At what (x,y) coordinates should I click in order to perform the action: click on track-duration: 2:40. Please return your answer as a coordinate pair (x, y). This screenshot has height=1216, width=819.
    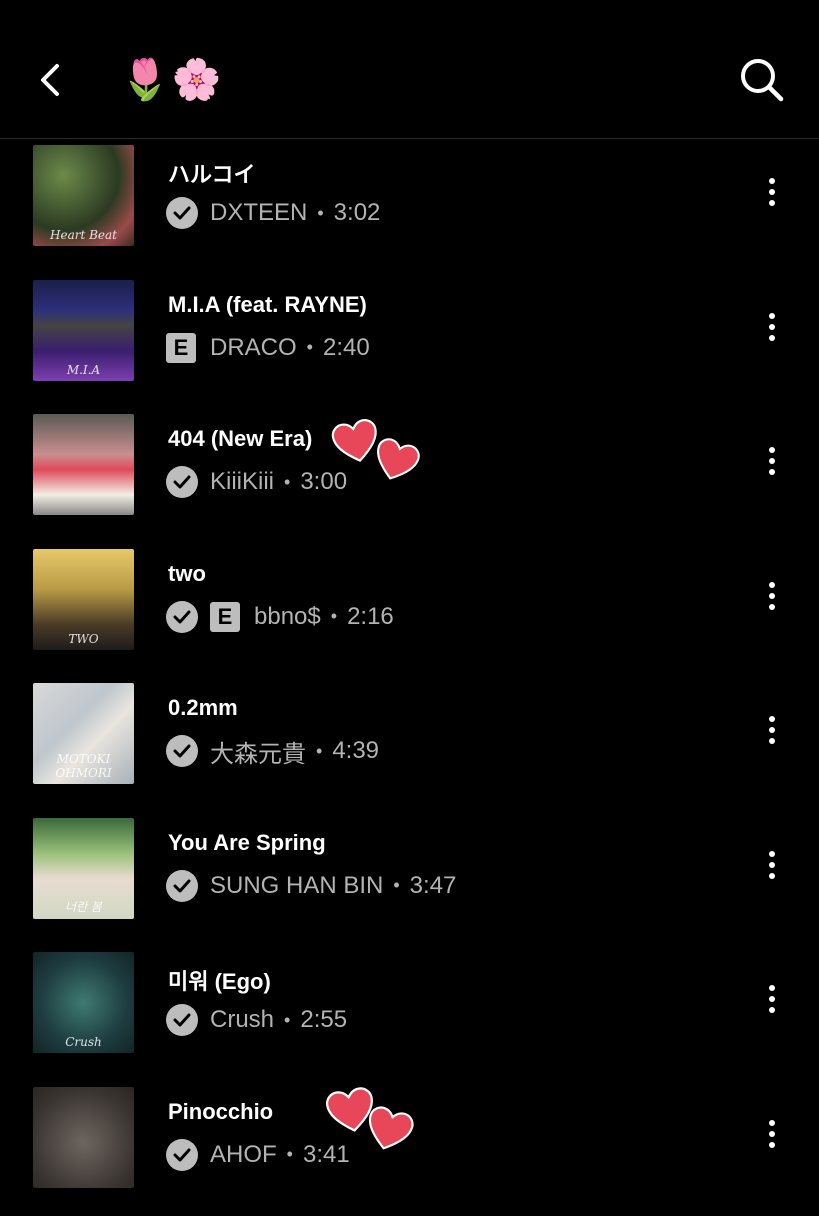
    Looking at the image, I should click on (346, 347).